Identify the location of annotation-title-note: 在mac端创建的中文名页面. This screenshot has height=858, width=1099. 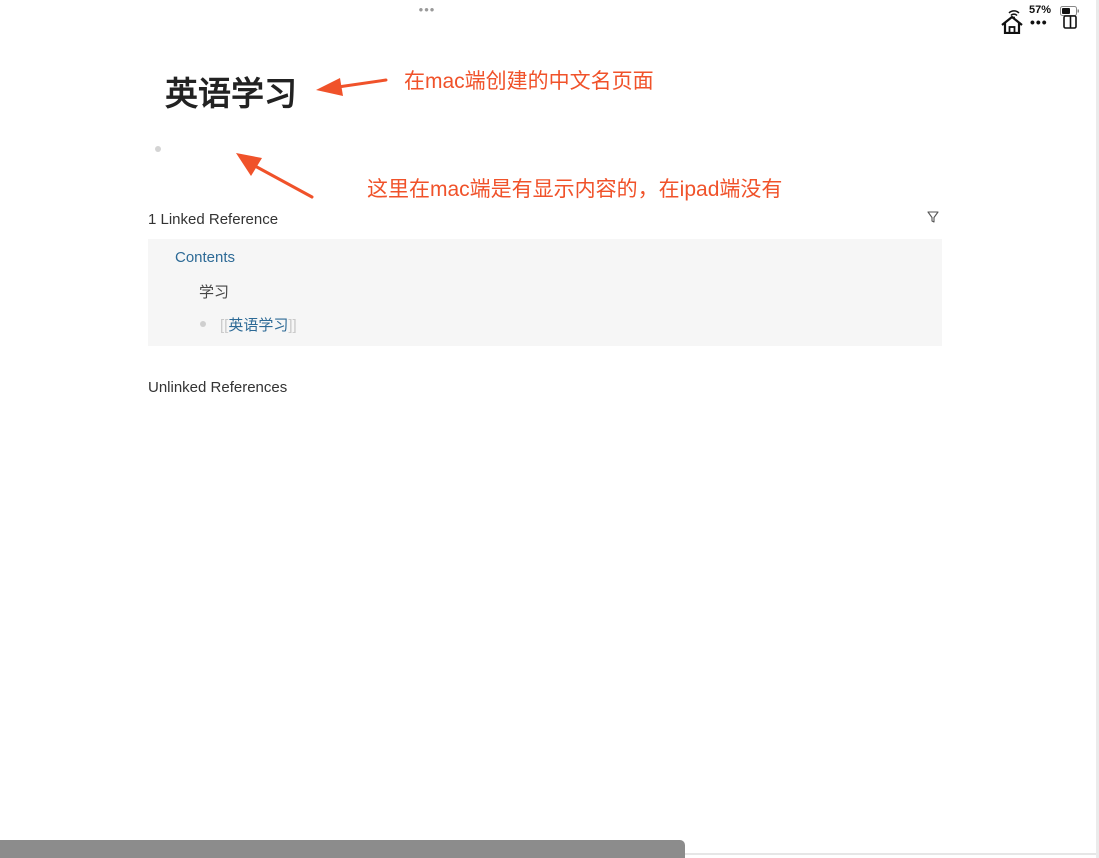
(529, 81).